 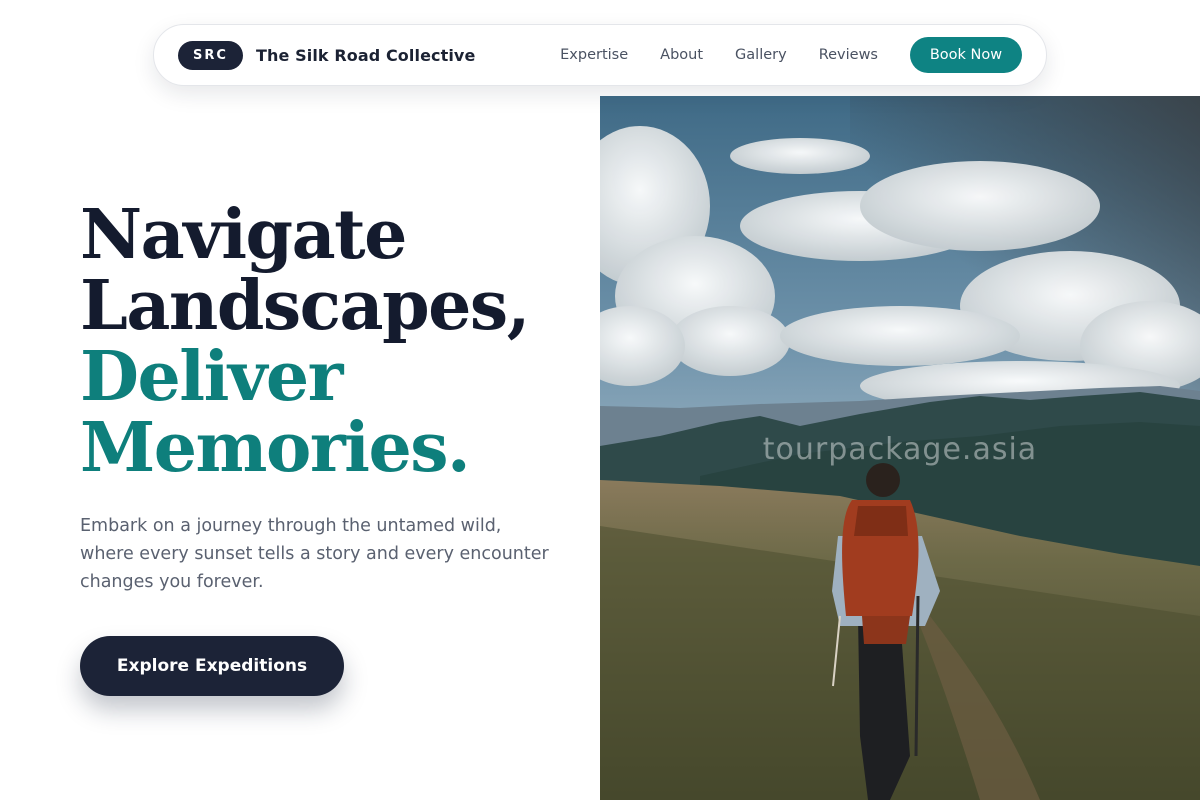 I want to click on brand-badge: SRC, so click(x=210, y=55).